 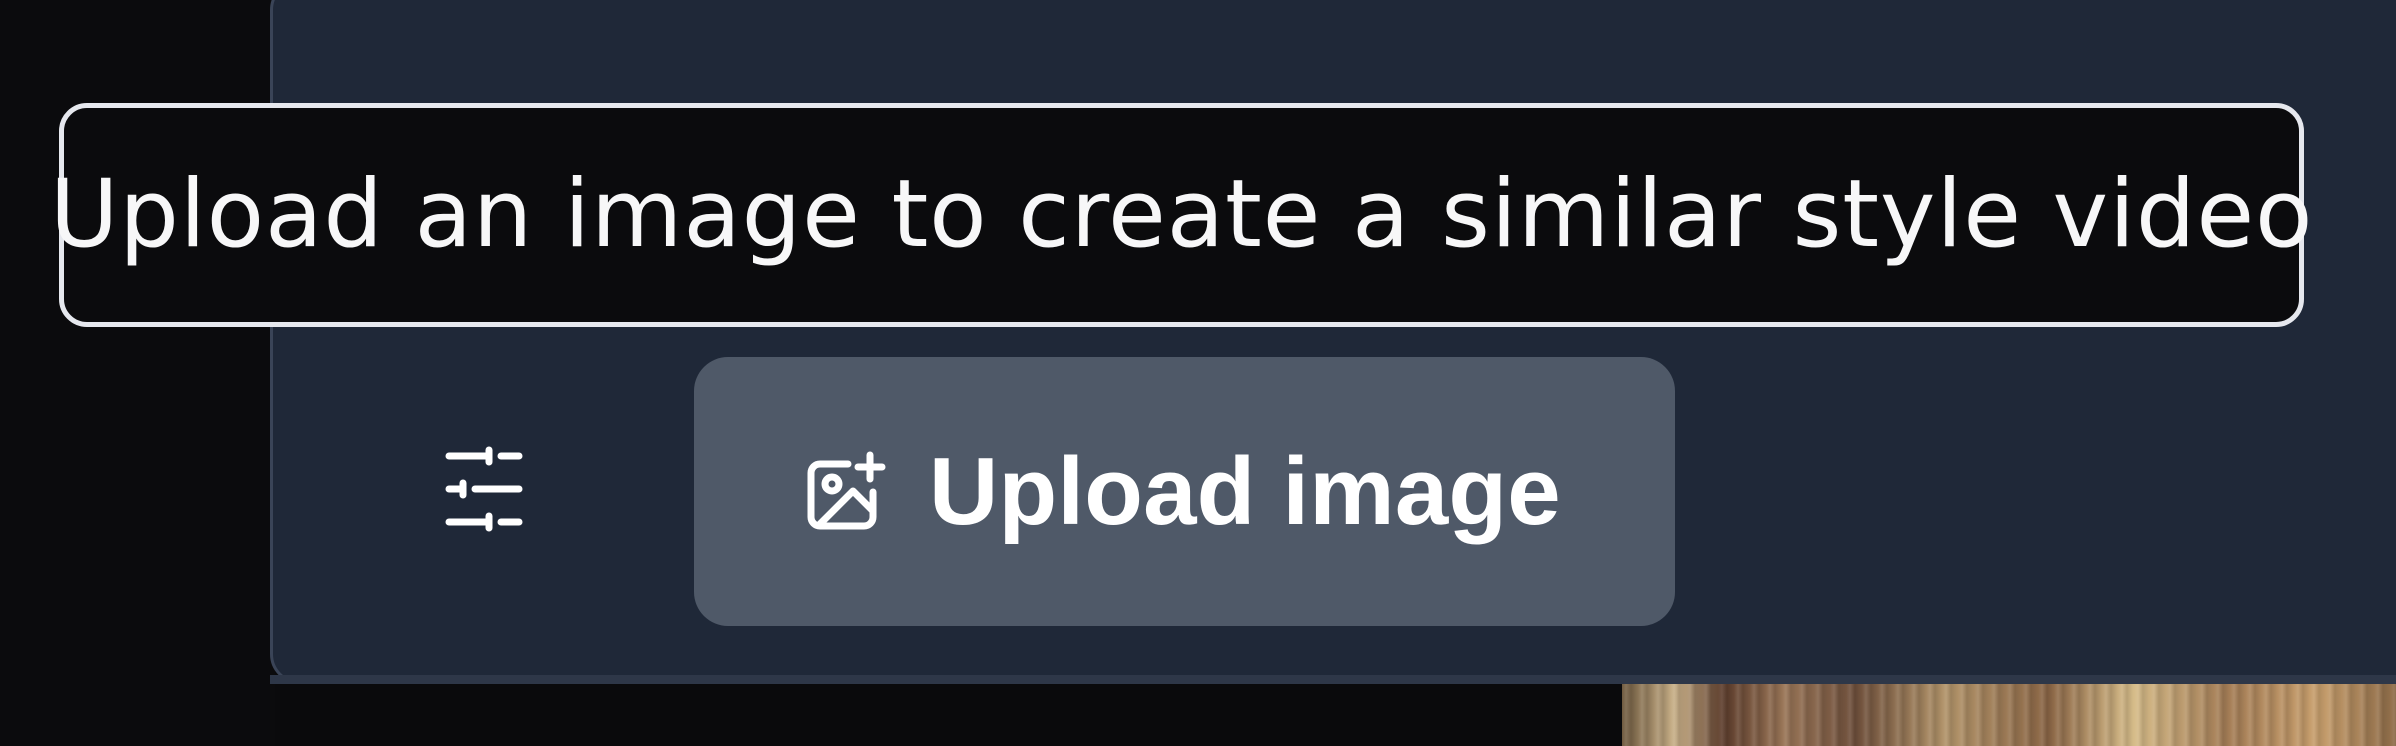 What do you see at coordinates (1245, 491) in the screenshot?
I see `upload-image-label: Upload image` at bounding box center [1245, 491].